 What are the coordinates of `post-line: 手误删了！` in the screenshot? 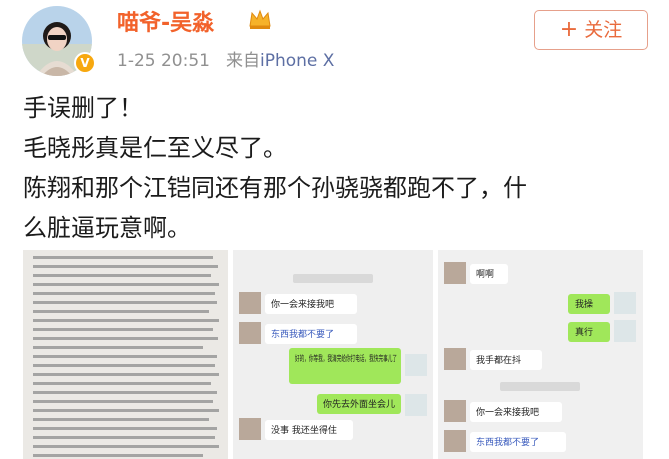 It's located at (83, 108).